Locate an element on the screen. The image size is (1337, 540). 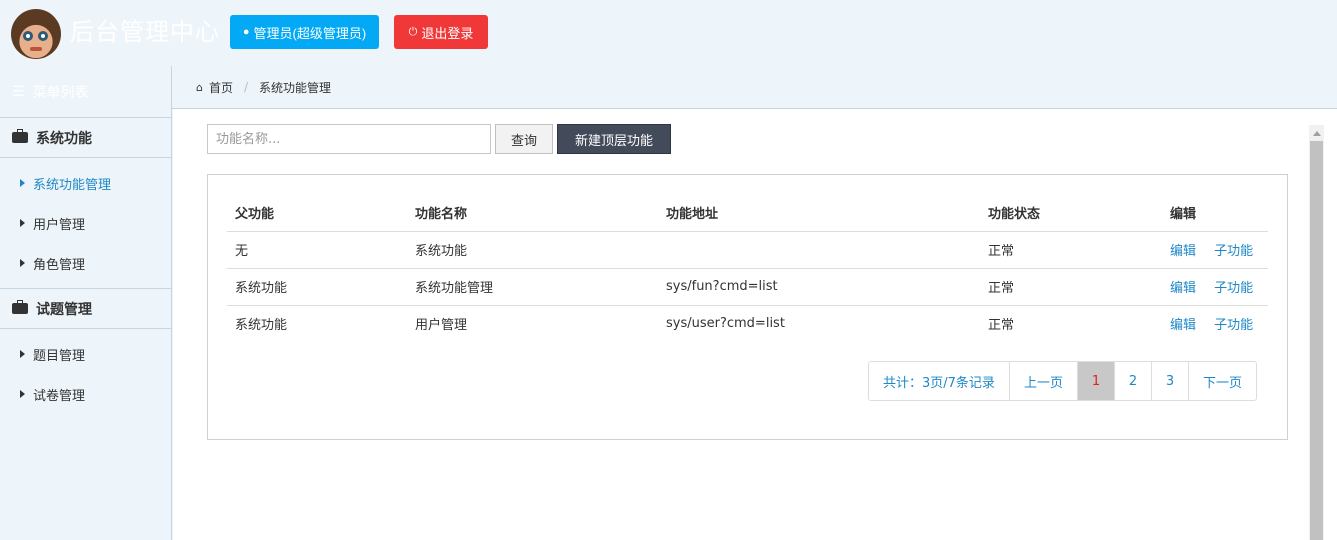
sidebar-item-user-management: 用户管理 is located at coordinates (85, 223).